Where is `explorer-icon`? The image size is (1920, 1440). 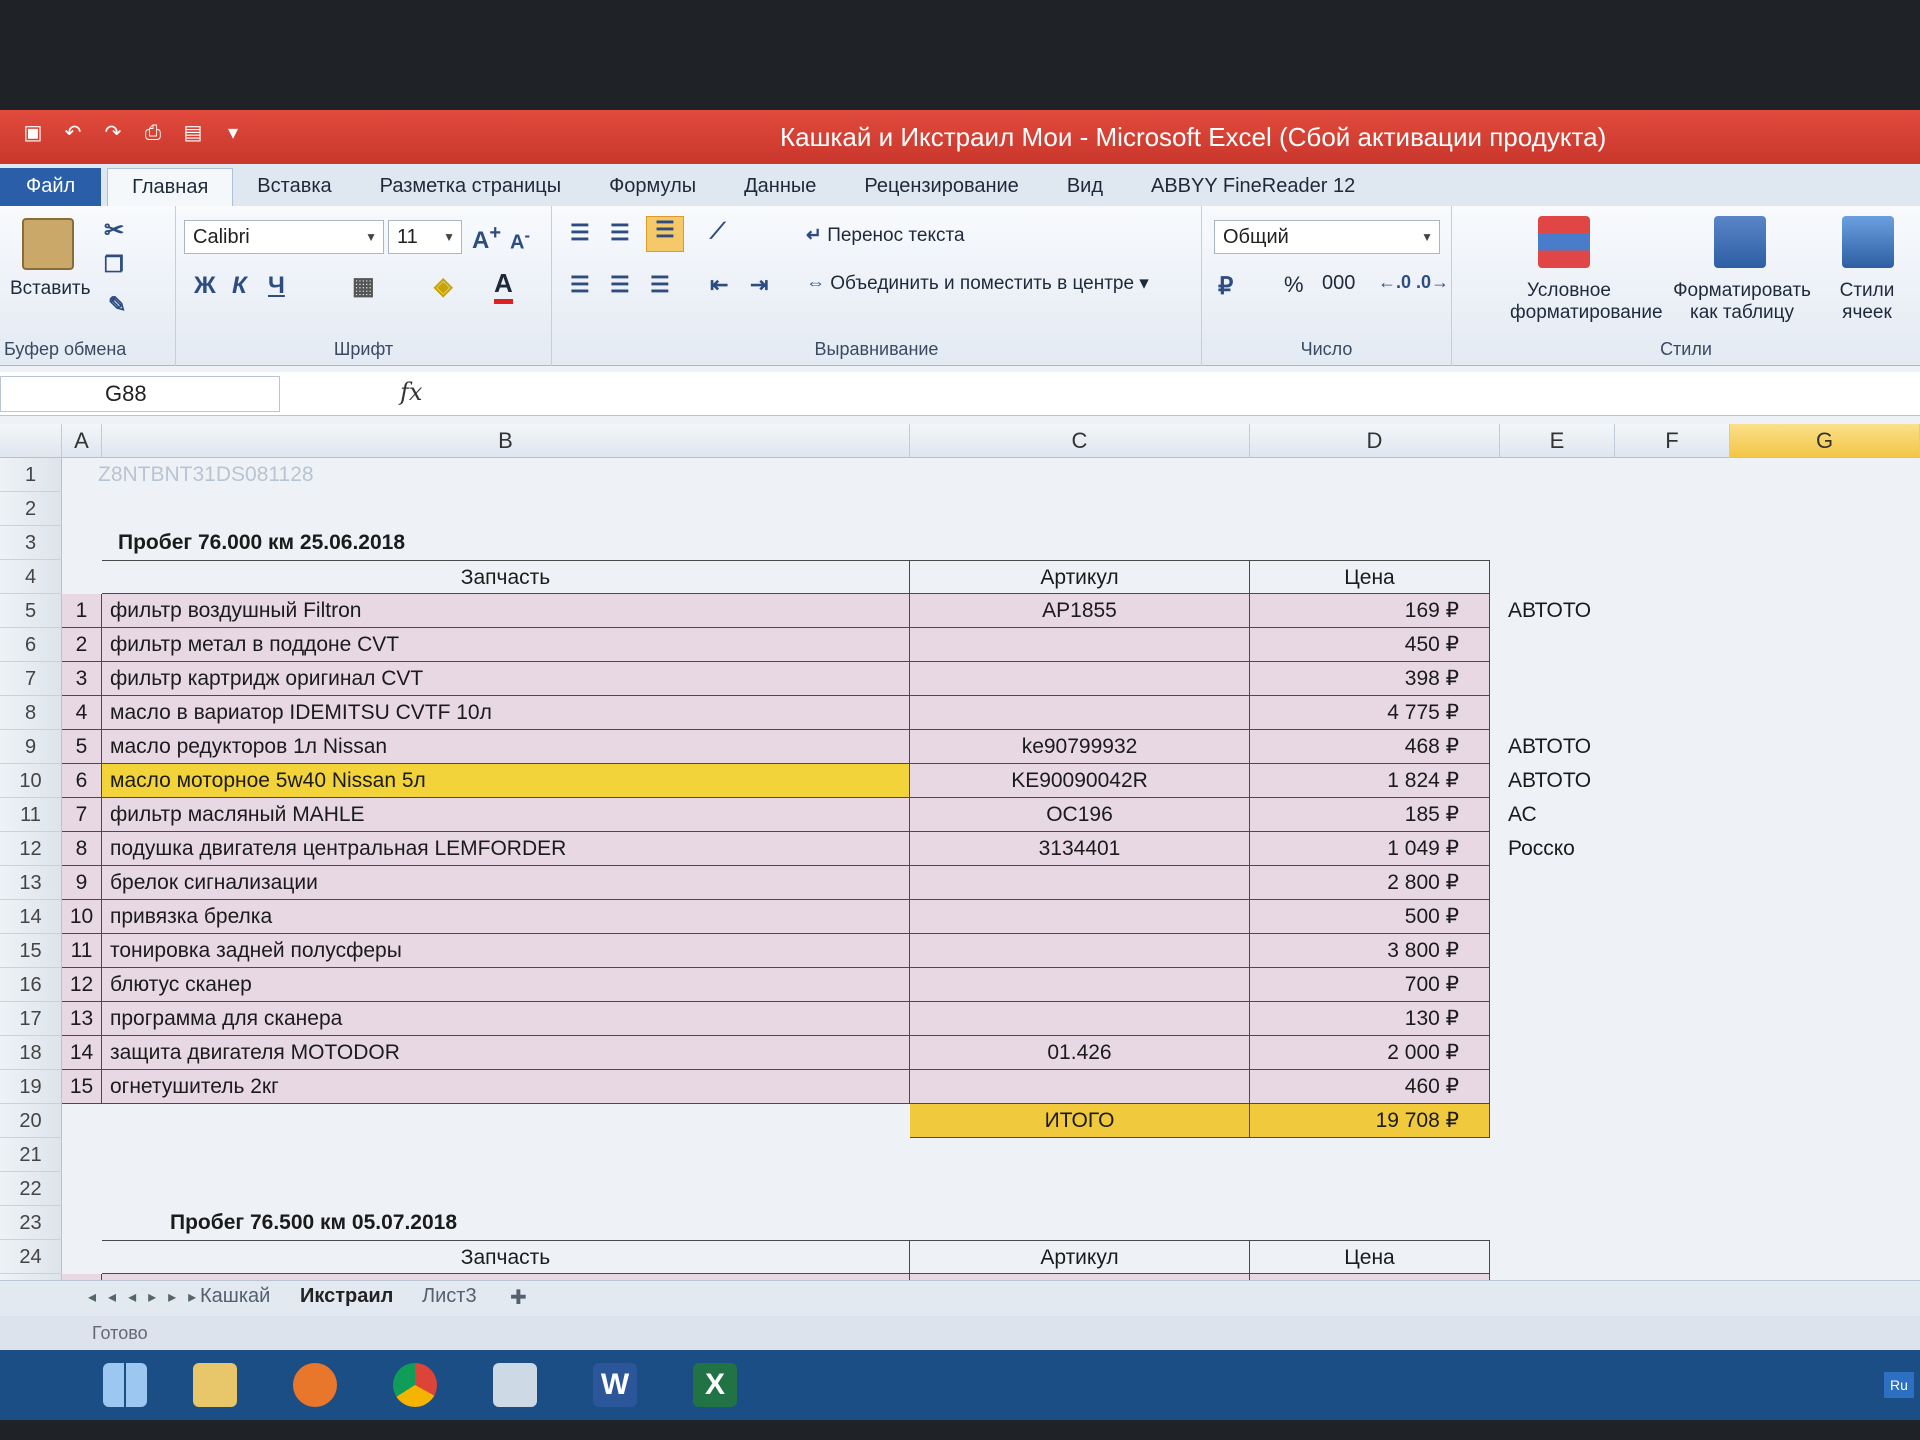
explorer-icon is located at coordinates (215, 1385).